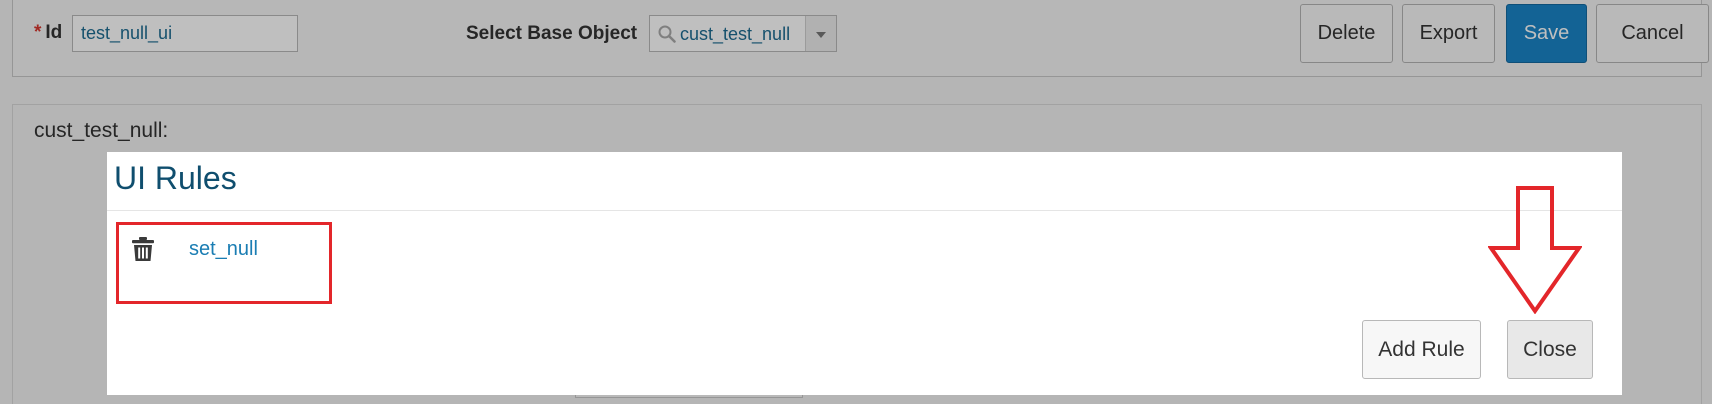 The width and height of the screenshot is (1712, 404). I want to click on add-rule-button: Add Rule, so click(1421, 349).